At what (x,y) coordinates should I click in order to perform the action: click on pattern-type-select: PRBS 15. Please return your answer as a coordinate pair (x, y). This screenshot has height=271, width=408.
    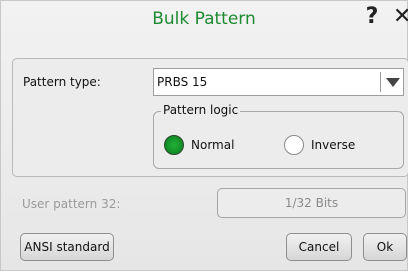
    Looking at the image, I should click on (278, 82).